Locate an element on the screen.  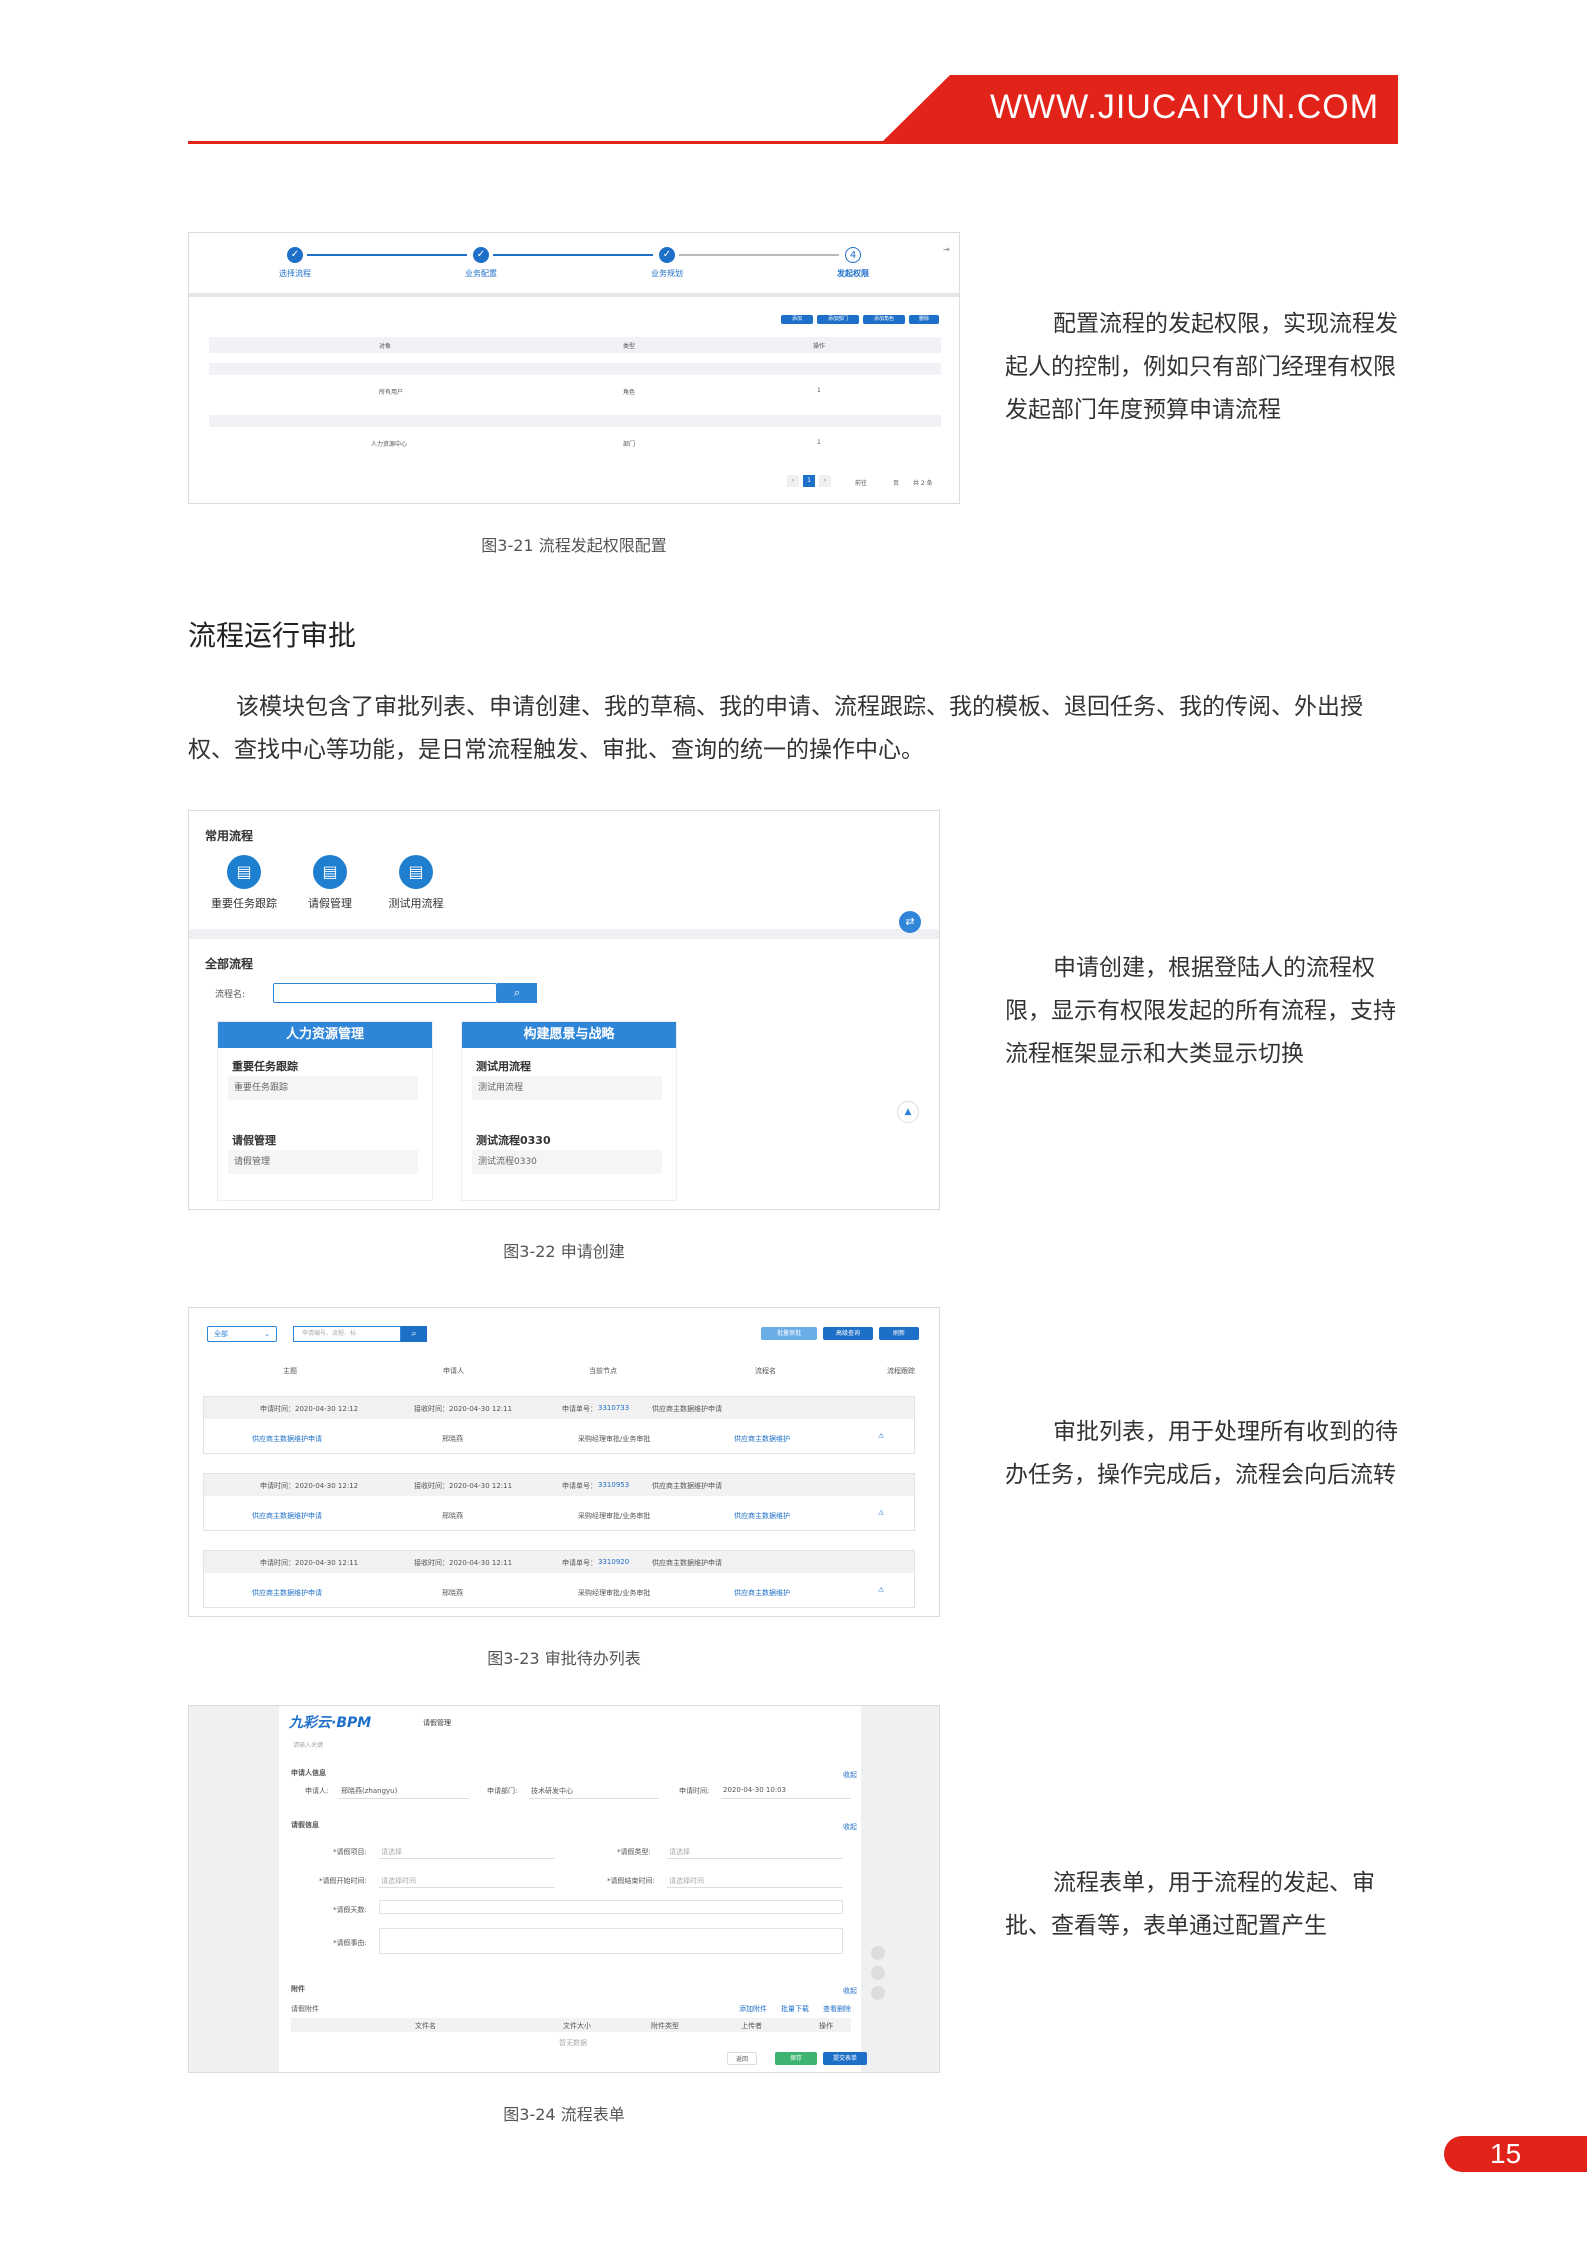
fig23-description: 审批列表，用于处理所有收到的待办任务，操作完成后，流程会向后流转 is located at coordinates (1201, 1453).